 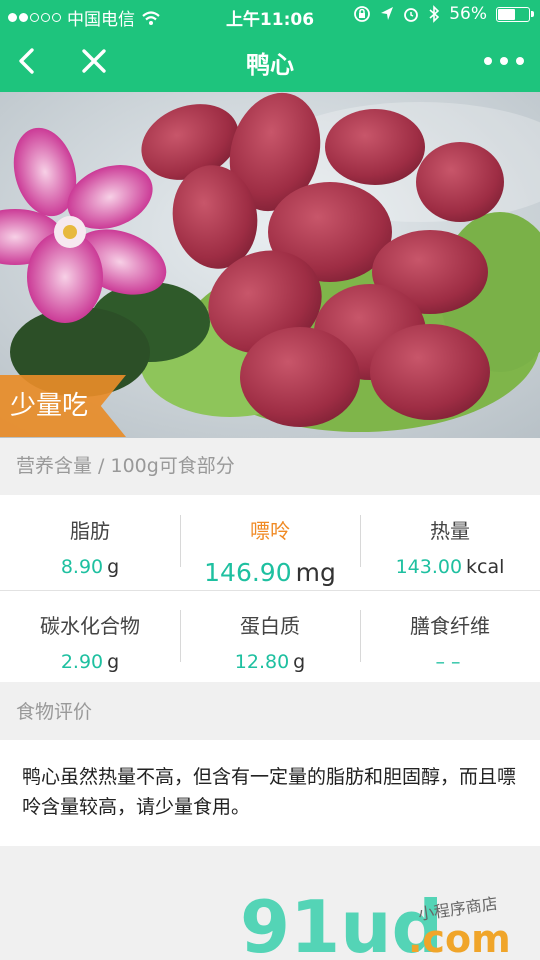 I want to click on battery-icon, so click(x=515, y=14).